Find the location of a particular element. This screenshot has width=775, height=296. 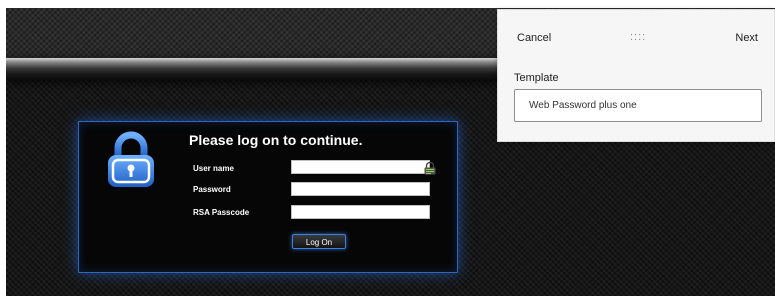

cancel-button: Cancel is located at coordinates (534, 38).